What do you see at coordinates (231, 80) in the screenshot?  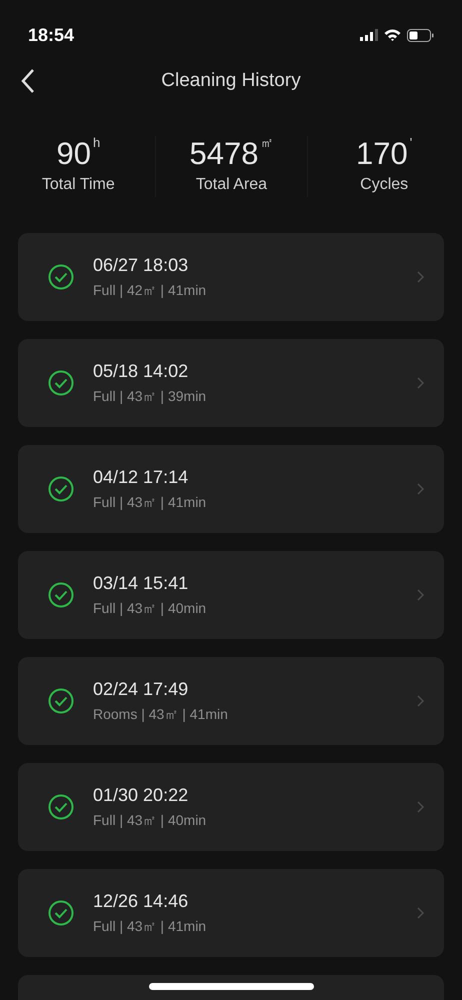 I see `page-title: Cleaning History` at bounding box center [231, 80].